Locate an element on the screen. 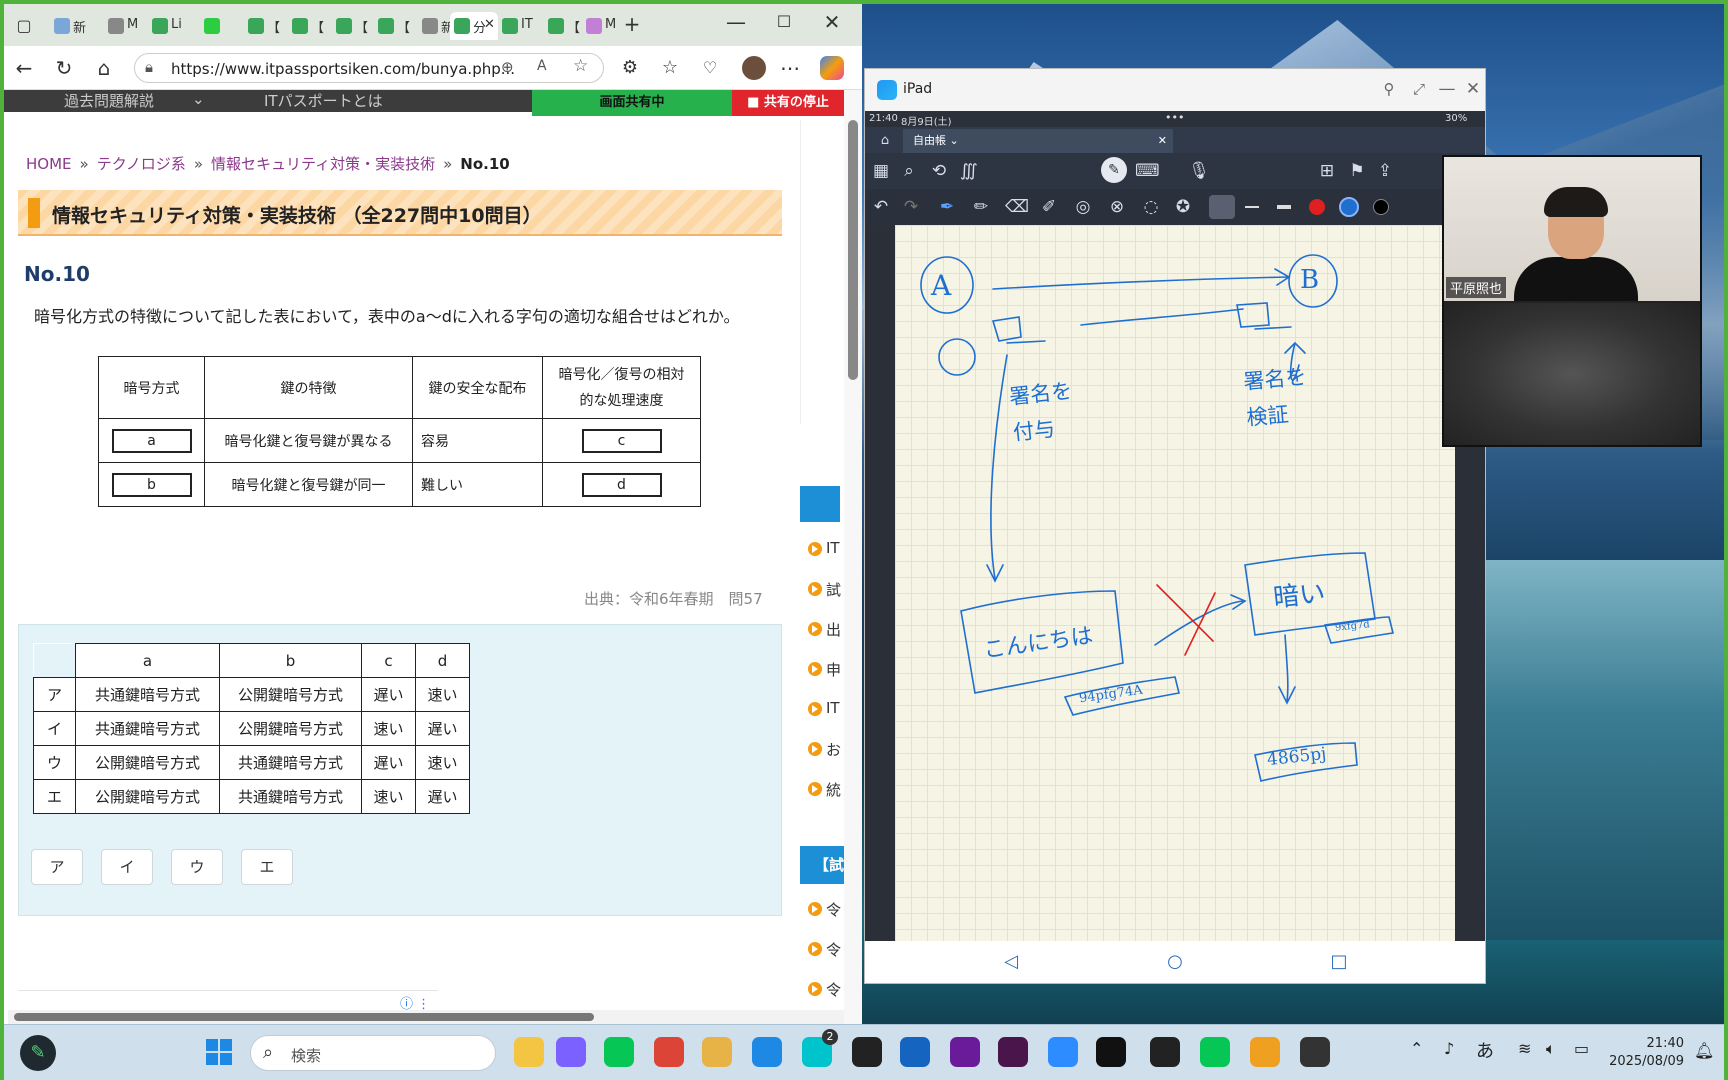  pen-mode-icon: ✎ is located at coordinates (1114, 170).